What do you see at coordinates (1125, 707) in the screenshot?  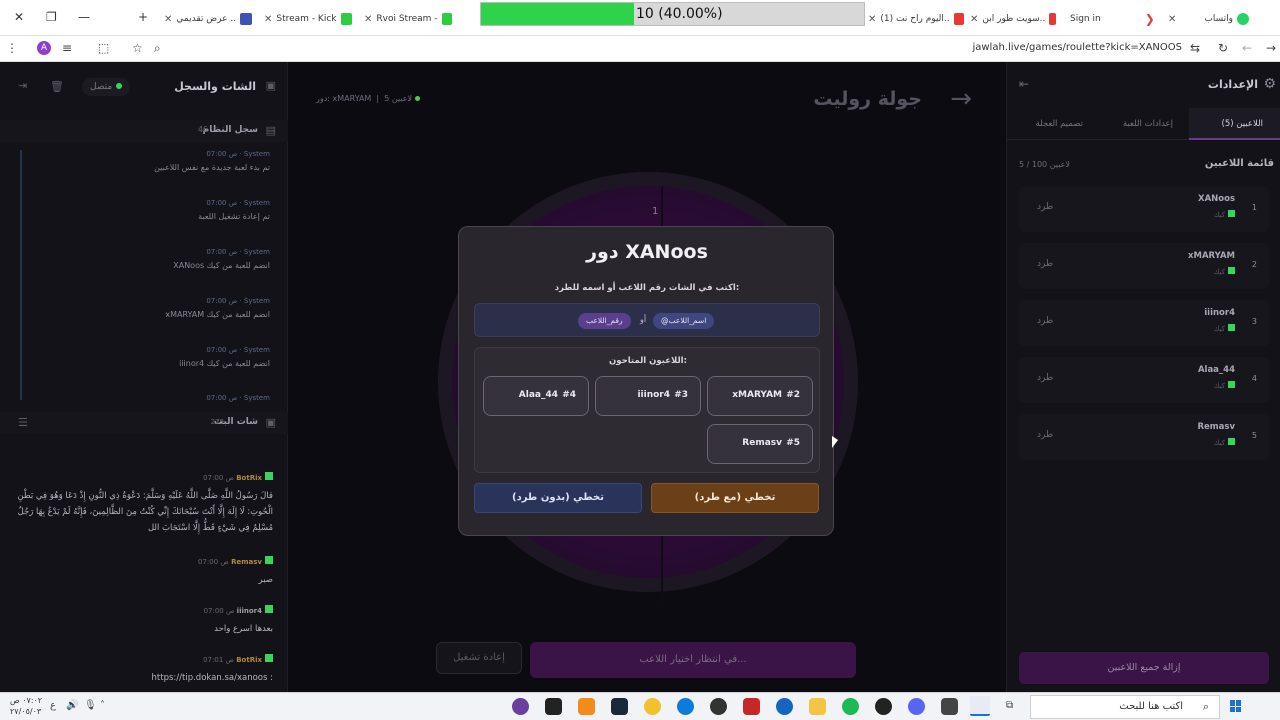 I see `taskbar-search: اكتب هنا للبحث ⌕` at bounding box center [1125, 707].